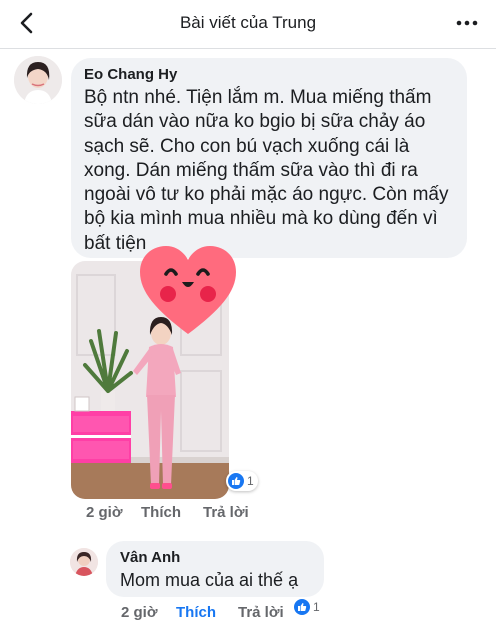 This screenshot has width=496, height=640. What do you see at coordinates (467, 23) in the screenshot?
I see `more-options-icon` at bounding box center [467, 23].